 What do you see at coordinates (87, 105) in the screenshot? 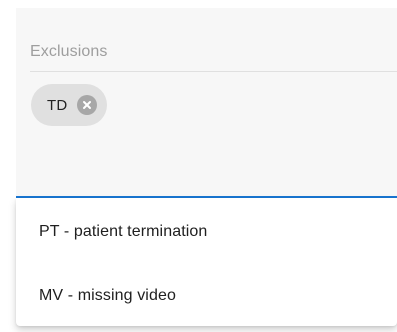
I see `cancel-circle-icon` at bounding box center [87, 105].